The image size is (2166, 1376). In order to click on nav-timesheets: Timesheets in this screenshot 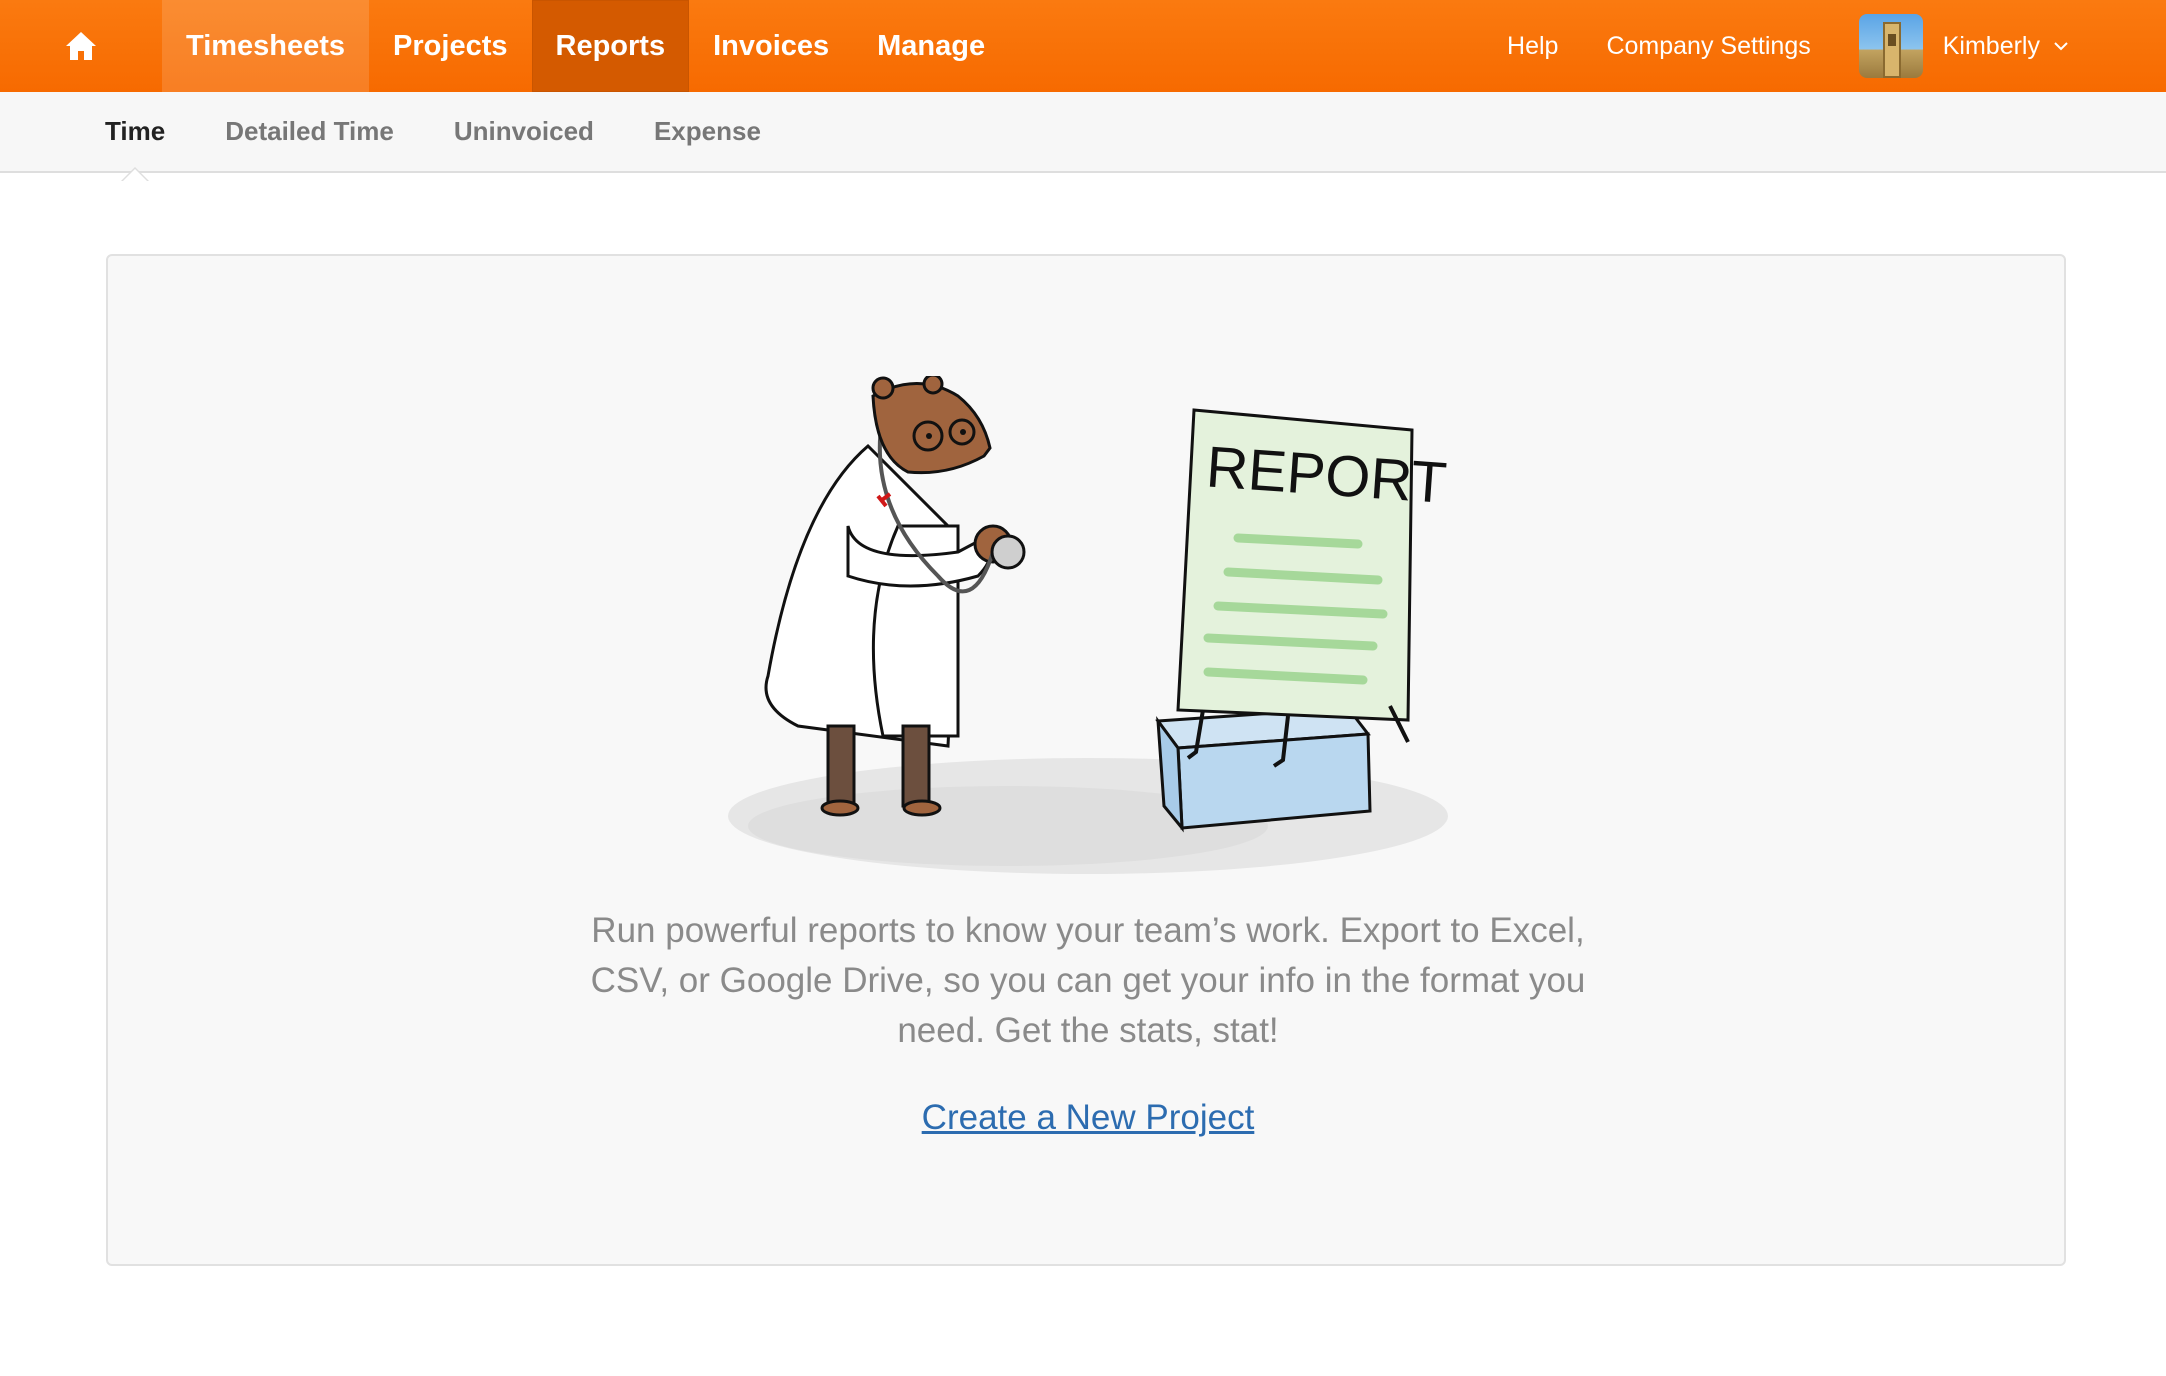, I will do `click(266, 46)`.